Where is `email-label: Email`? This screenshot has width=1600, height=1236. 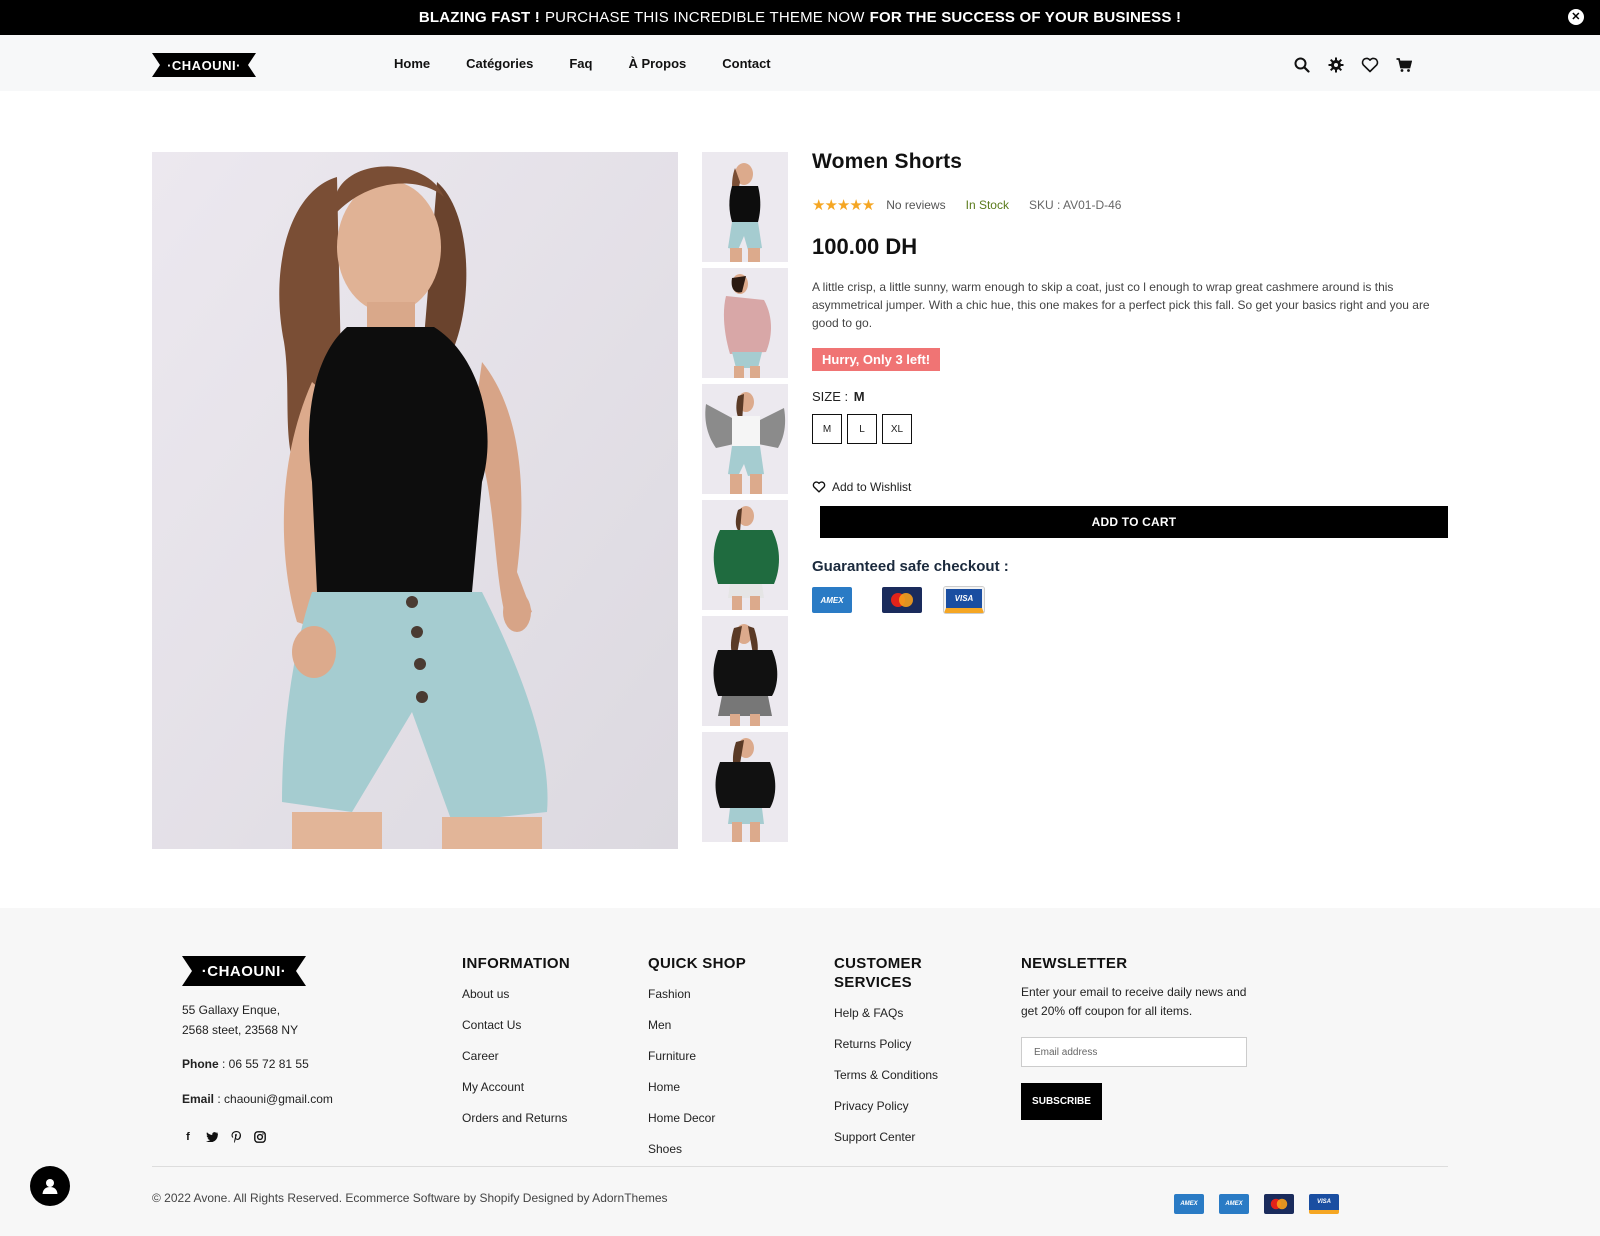
email-label: Email is located at coordinates (198, 1099).